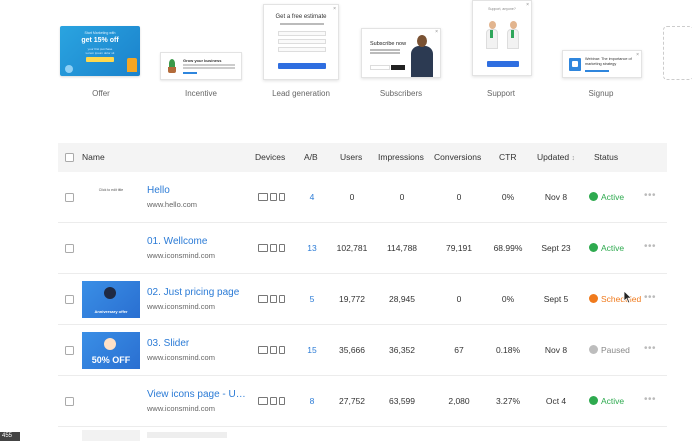 Image resolution: width=692 pixels, height=441 pixels. What do you see at coordinates (677, 53) in the screenshot?
I see `template-next-partial` at bounding box center [677, 53].